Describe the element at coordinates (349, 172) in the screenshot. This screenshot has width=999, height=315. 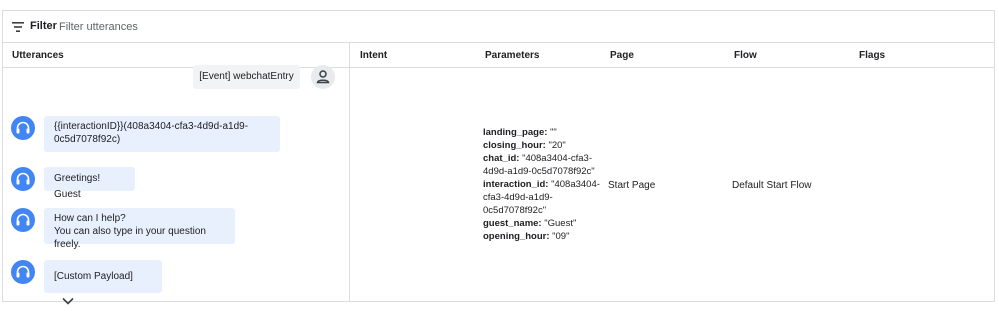
I see `column-divider` at that location.